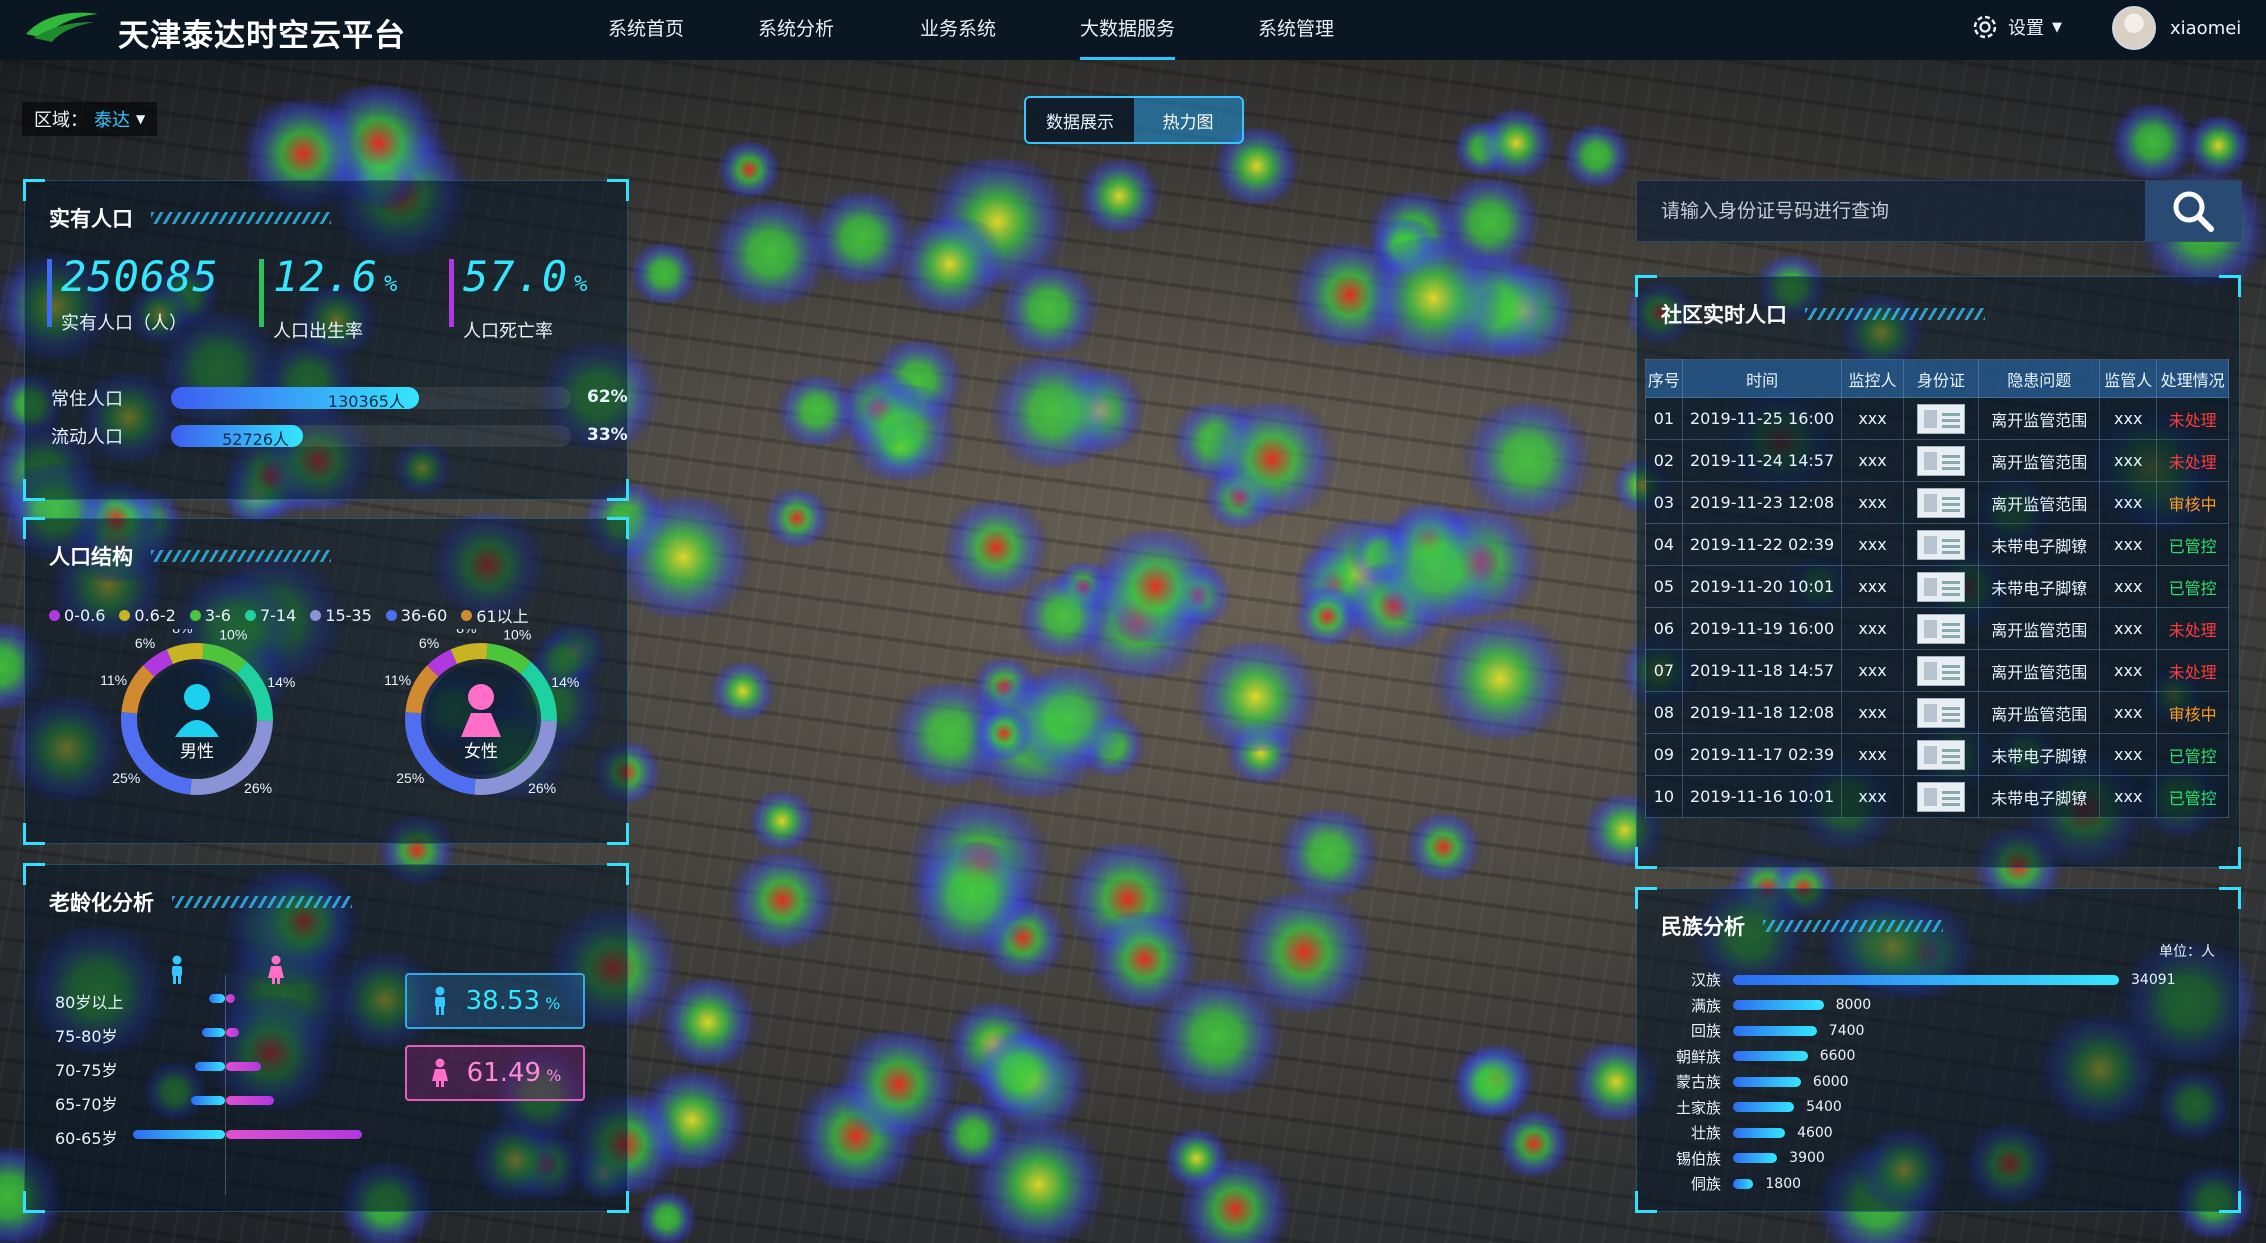 This screenshot has width=2266, height=1243. Describe the element at coordinates (504, 1073) in the screenshot. I see `female-ratio: 61.49` at that location.